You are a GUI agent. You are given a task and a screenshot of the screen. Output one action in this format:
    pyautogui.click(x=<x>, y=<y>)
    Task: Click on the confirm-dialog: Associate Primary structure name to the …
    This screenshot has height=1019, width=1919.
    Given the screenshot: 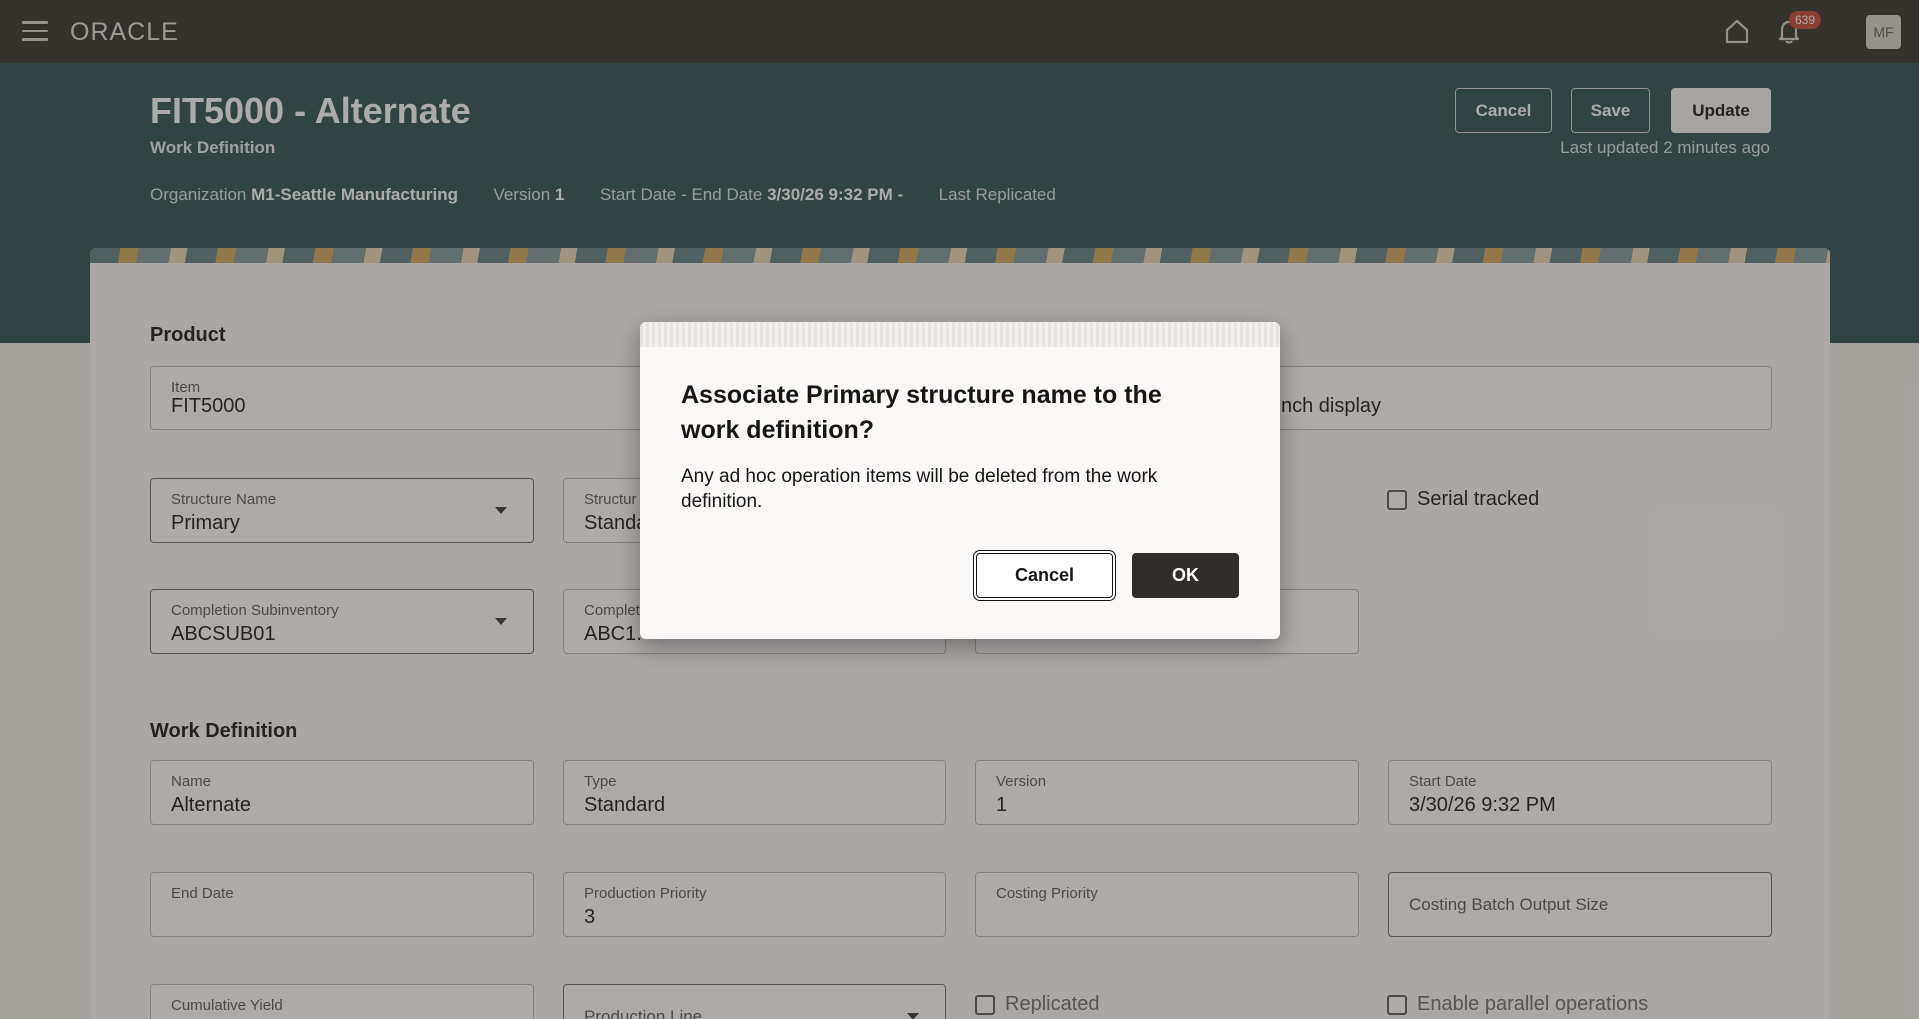 What is the action you would take?
    pyautogui.click(x=960, y=480)
    